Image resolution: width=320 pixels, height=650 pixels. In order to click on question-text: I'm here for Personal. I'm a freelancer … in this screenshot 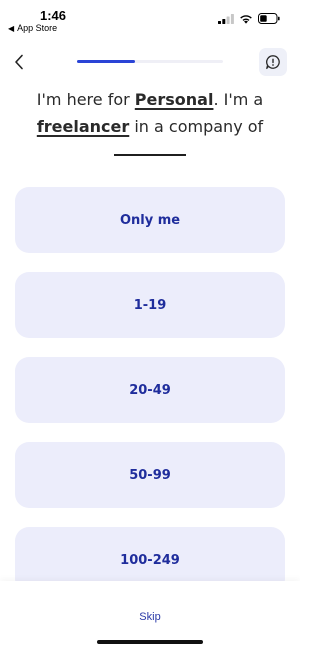, I will do `click(150, 113)`.